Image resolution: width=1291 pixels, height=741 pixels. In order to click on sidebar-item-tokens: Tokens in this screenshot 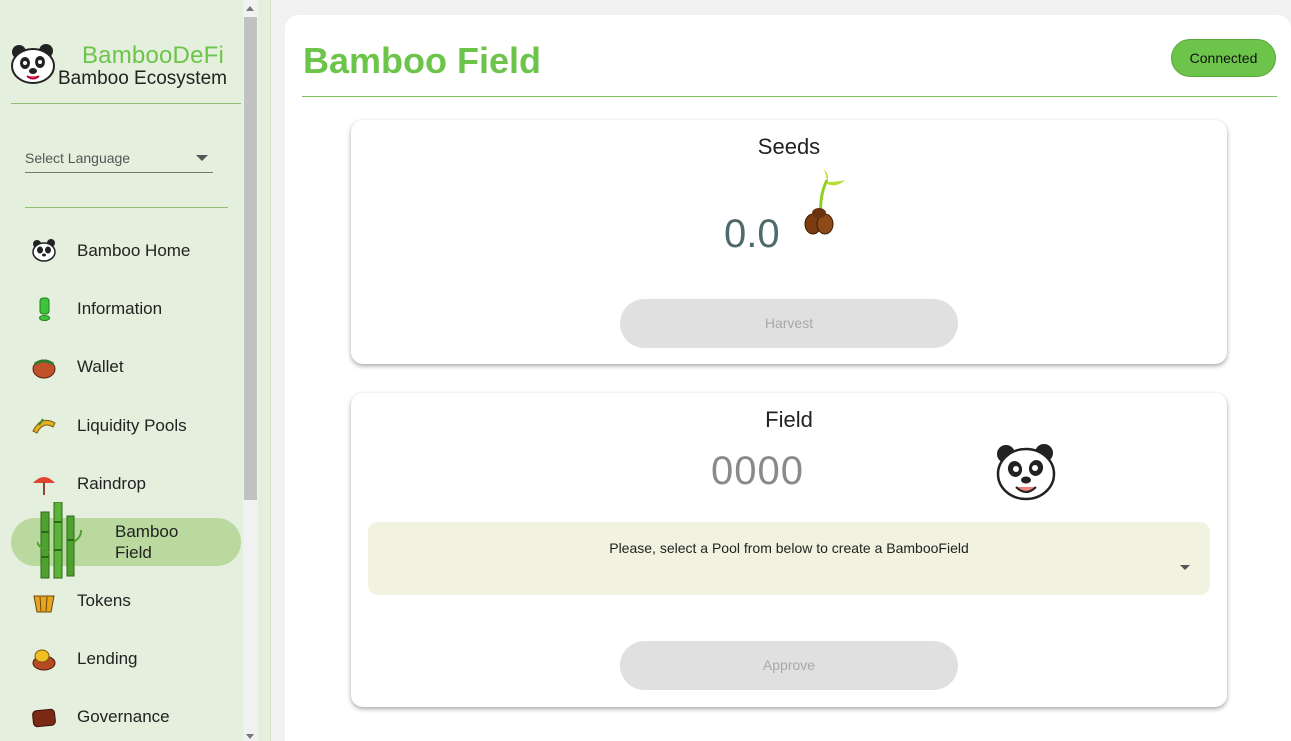, I will do `click(121, 600)`.